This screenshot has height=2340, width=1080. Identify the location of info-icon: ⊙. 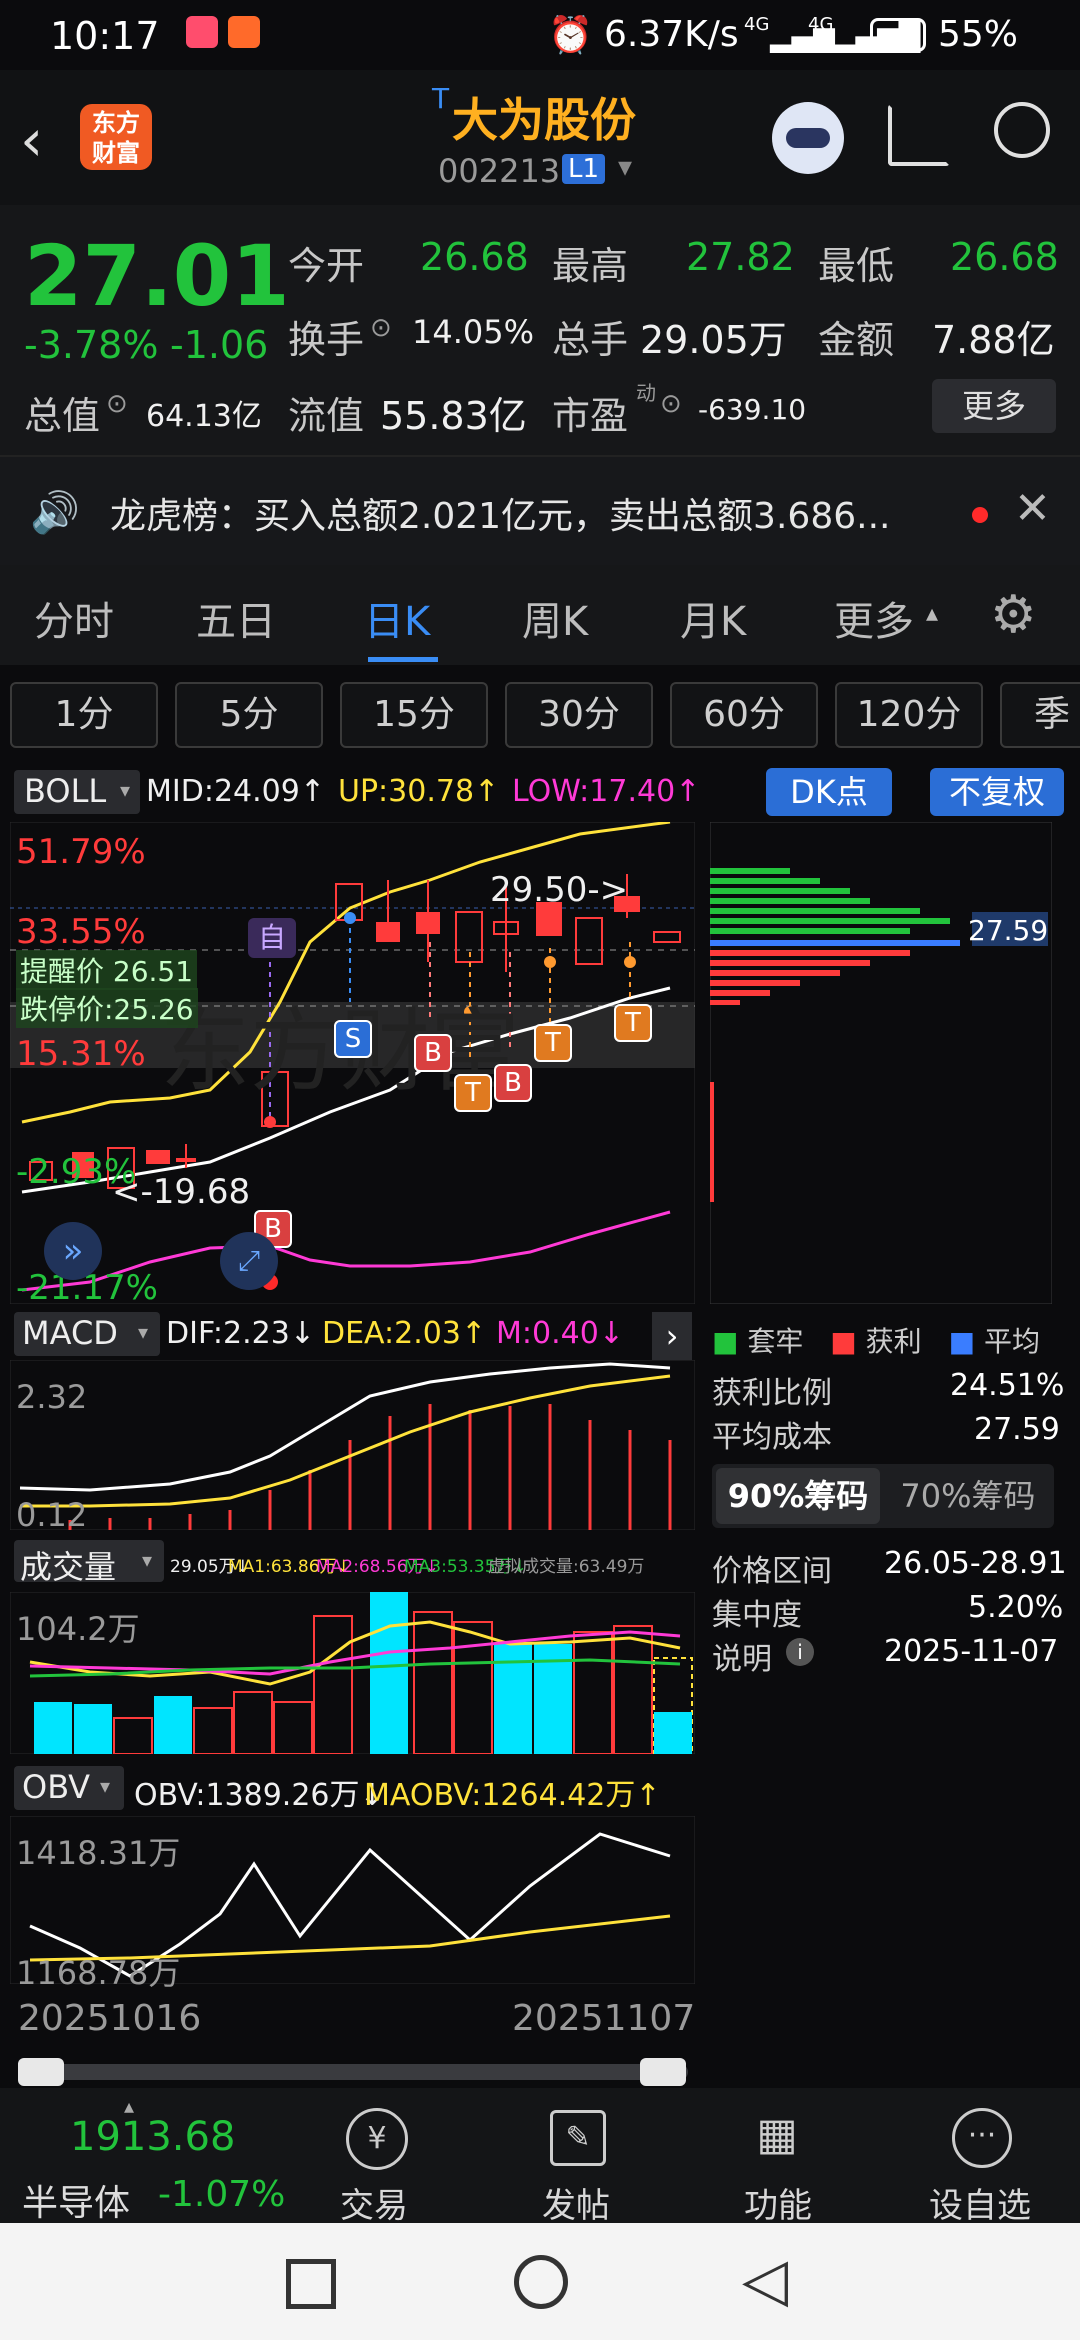
(381, 328).